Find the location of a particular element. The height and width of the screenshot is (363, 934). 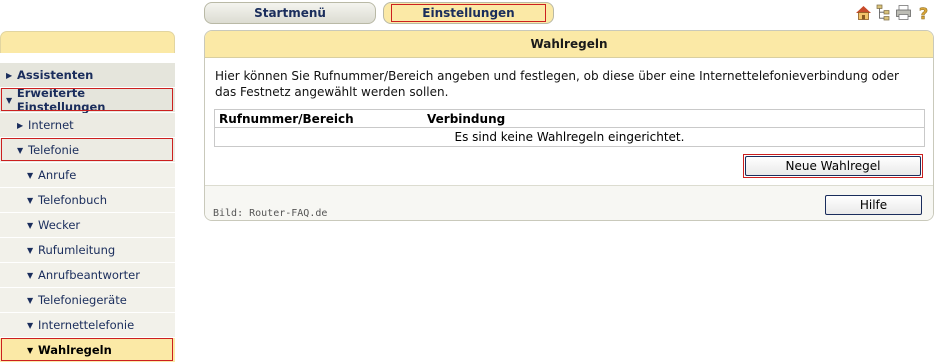

sidebar-item-label: Internet is located at coordinates (51, 125).